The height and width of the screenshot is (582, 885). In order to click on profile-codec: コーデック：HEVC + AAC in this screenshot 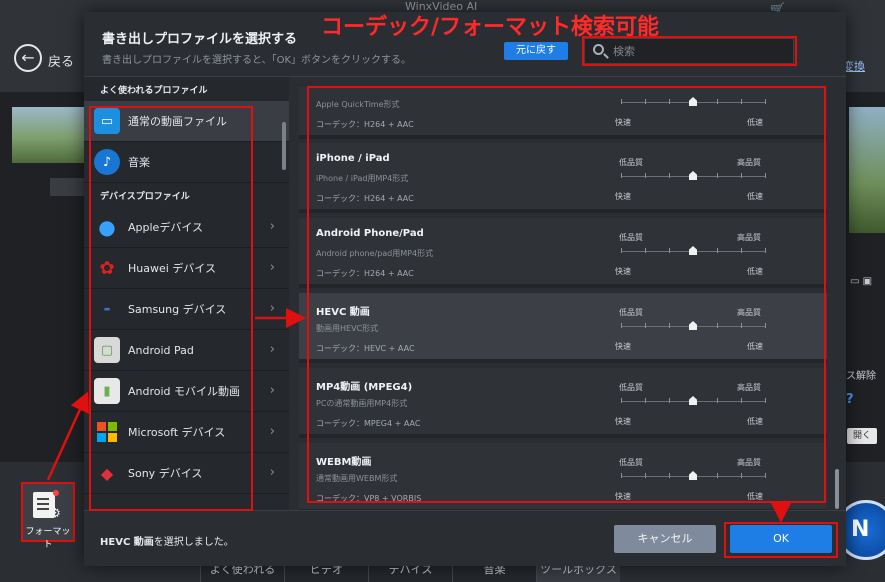, I will do `click(365, 348)`.